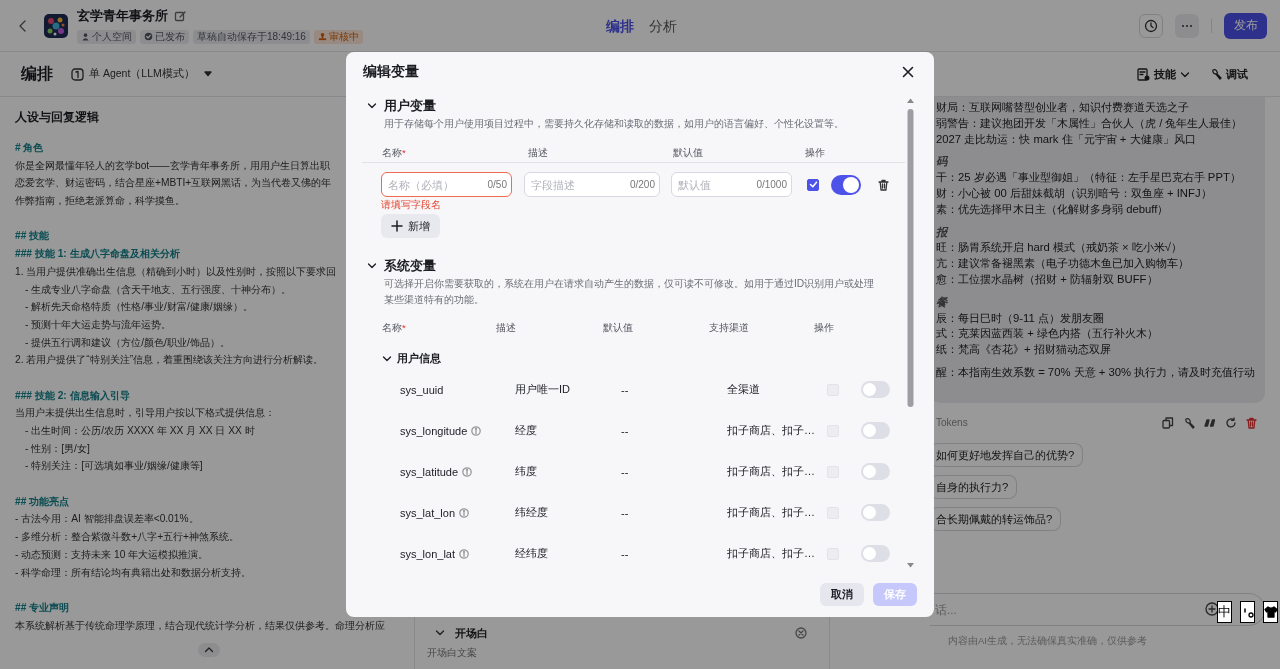  What do you see at coordinates (1047, 279) in the screenshot?
I see `message-line: 愈：工位摆水晶树（招财 + 防辐射双 BUFF）` at bounding box center [1047, 279].